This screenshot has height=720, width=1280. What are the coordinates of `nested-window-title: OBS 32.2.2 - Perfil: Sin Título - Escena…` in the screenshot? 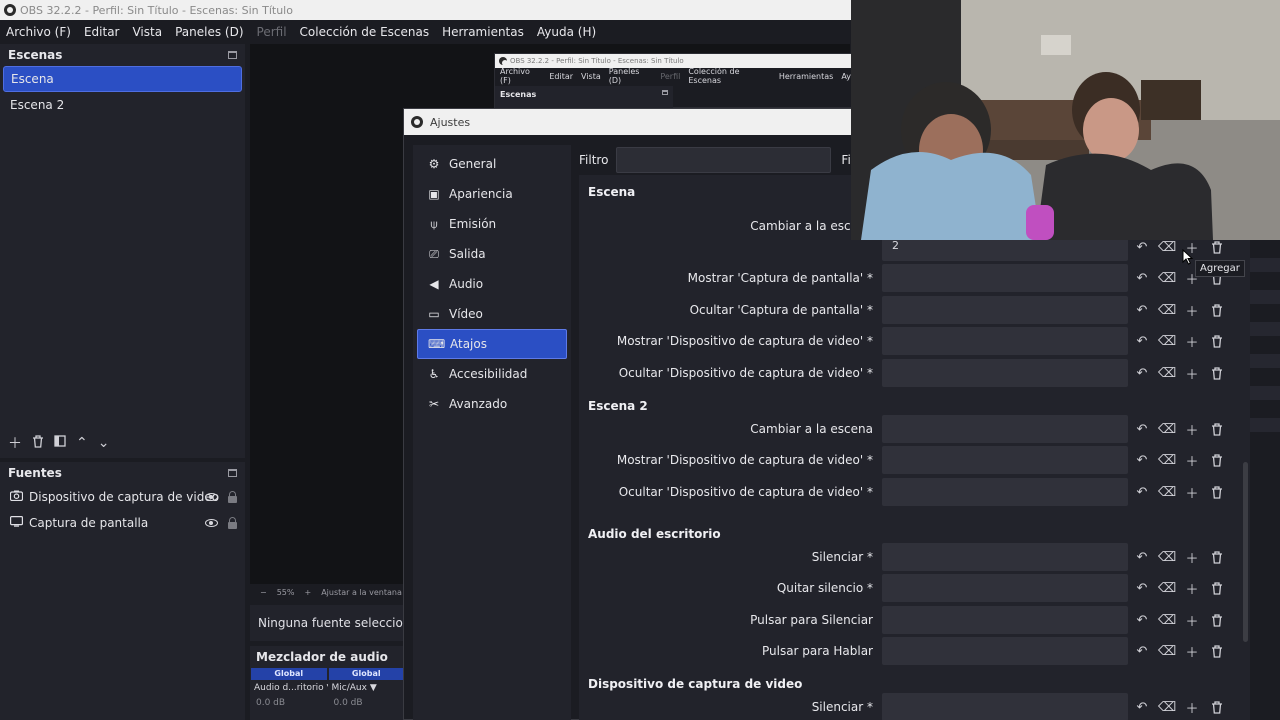 It's located at (597, 61).